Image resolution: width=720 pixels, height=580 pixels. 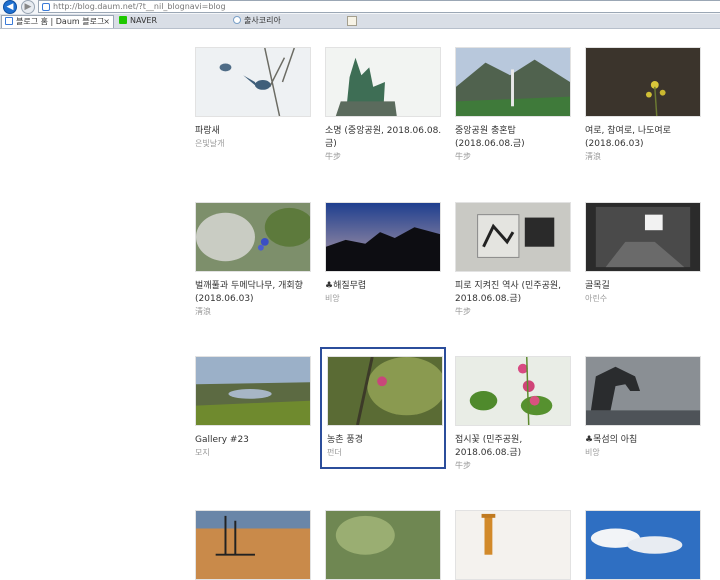 I want to click on naver-favicon-icon, so click(x=123, y=20).